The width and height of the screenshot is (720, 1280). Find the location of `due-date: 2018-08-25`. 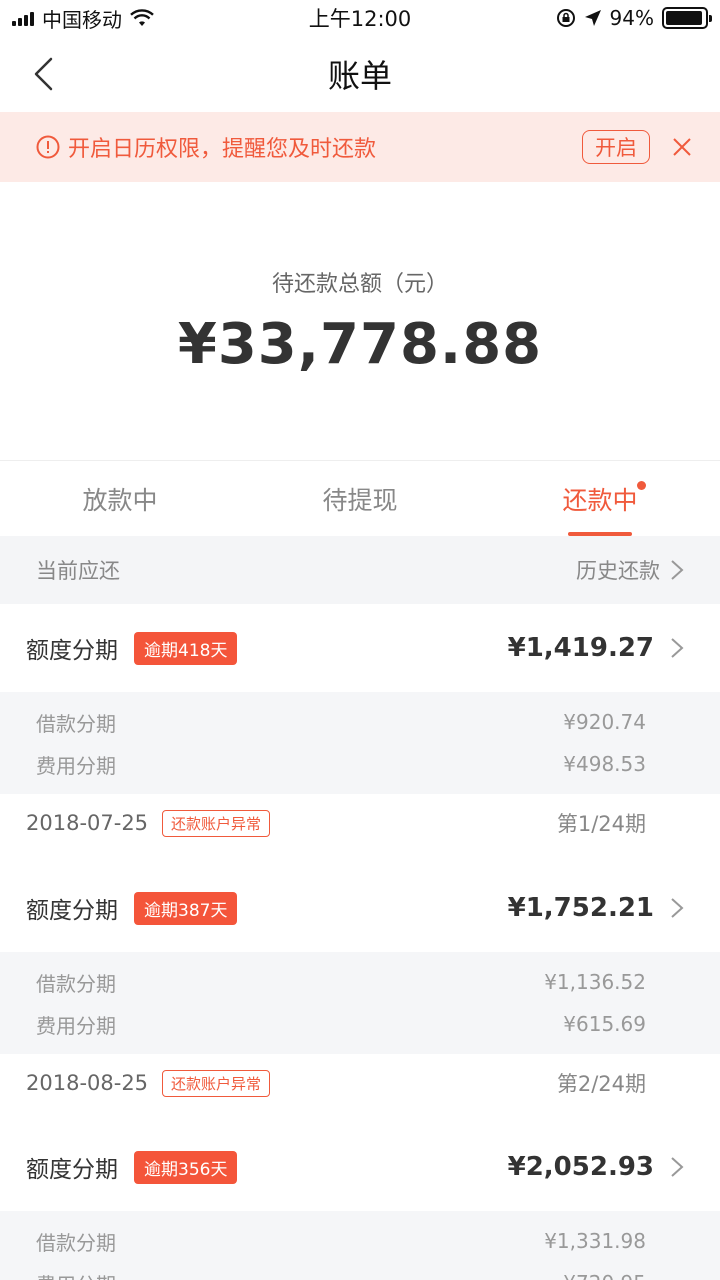

due-date: 2018-08-25 is located at coordinates (87, 1083).